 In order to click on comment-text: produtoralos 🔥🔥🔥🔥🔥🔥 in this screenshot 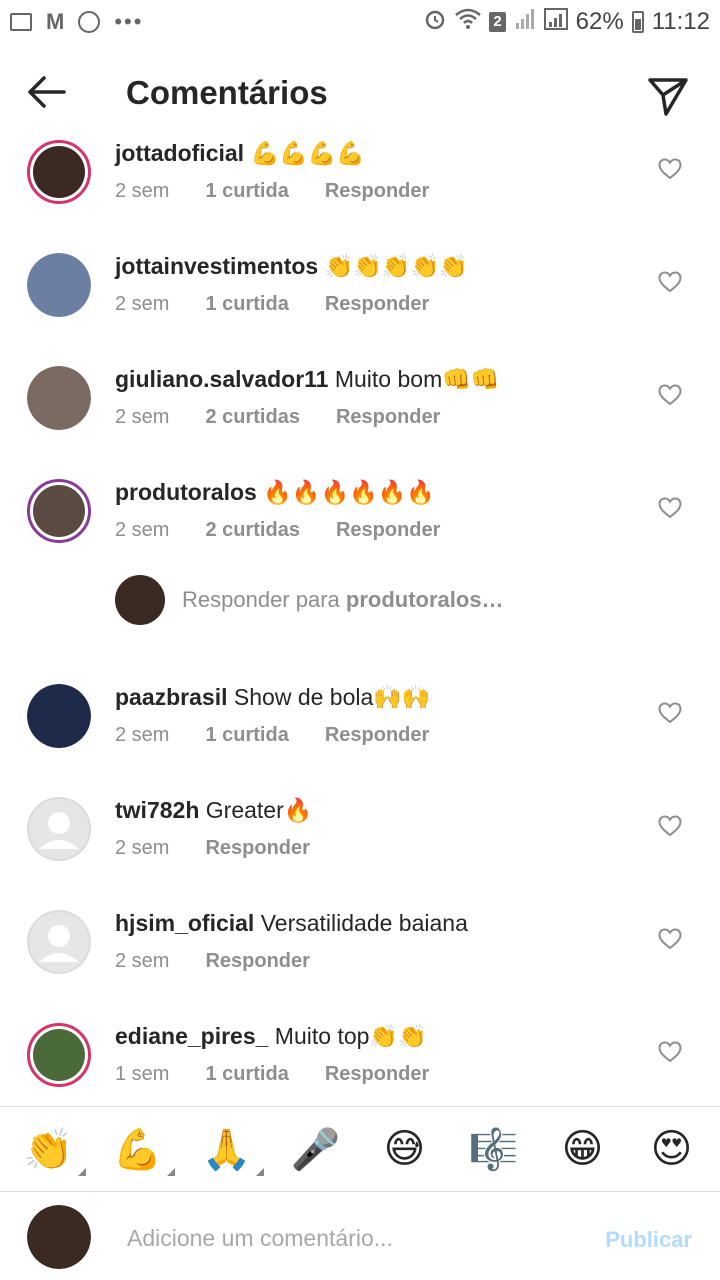, I will do `click(275, 492)`.